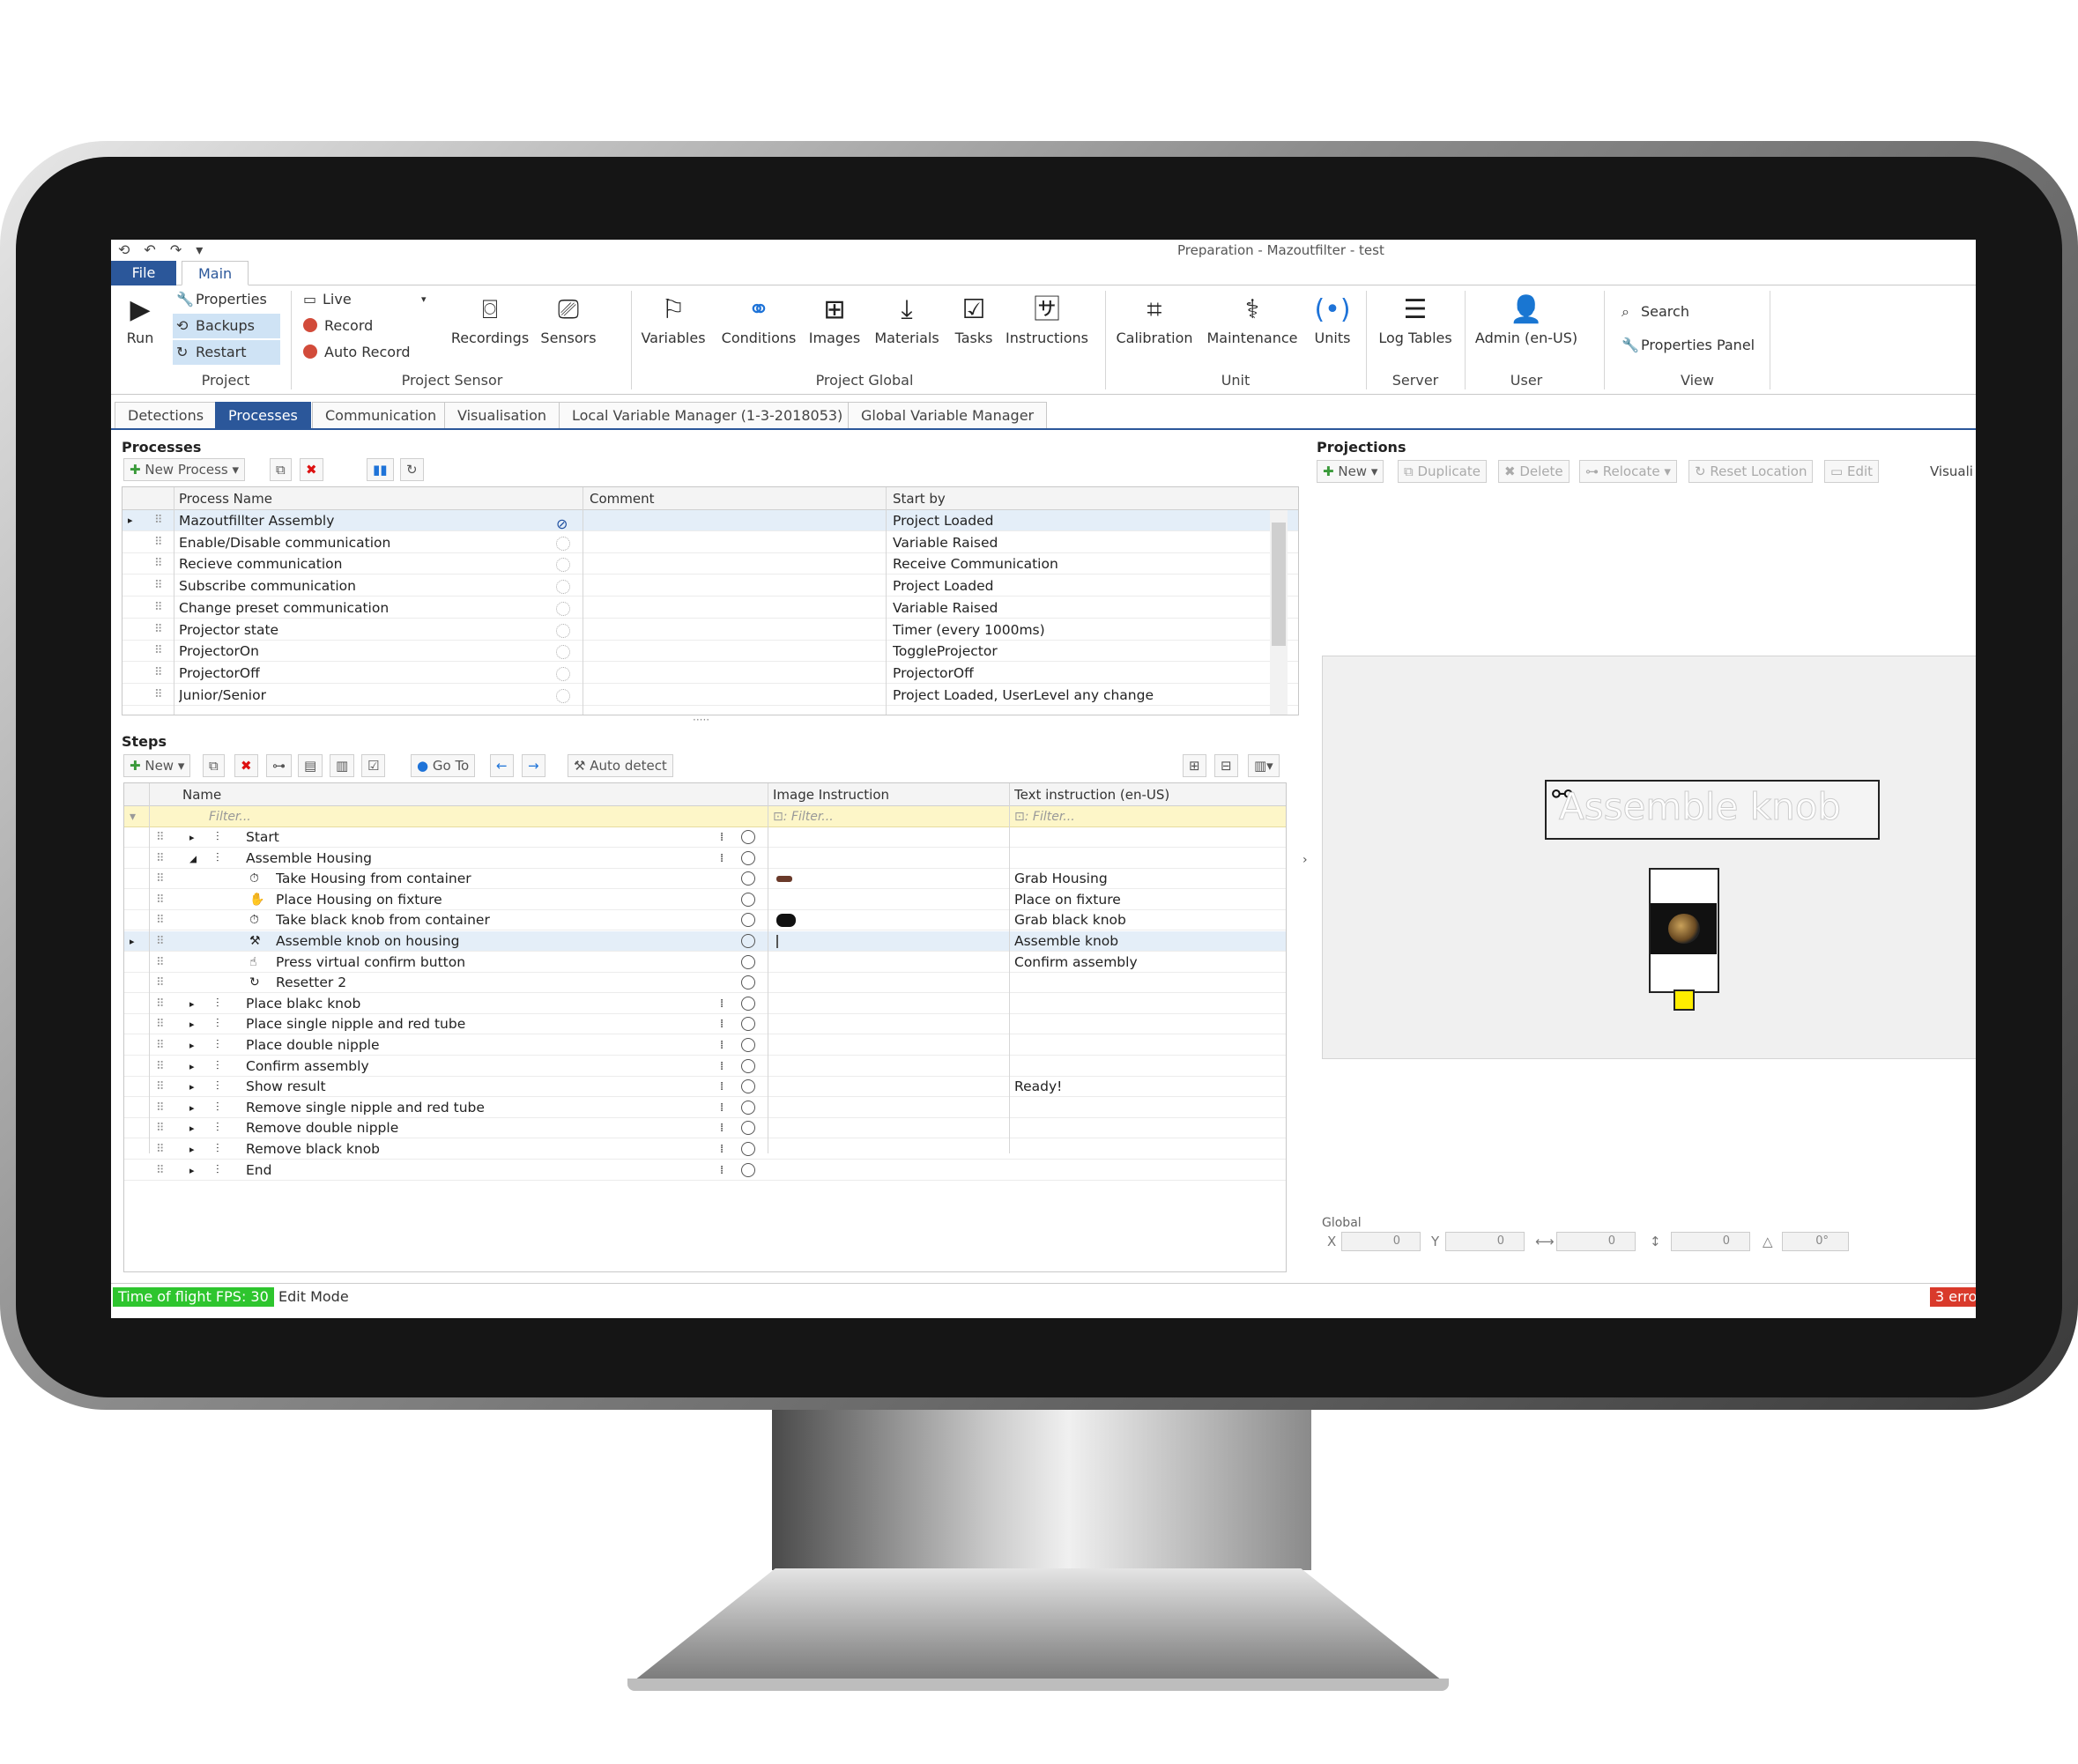 The width and height of the screenshot is (2078, 1764). Describe the element at coordinates (1047, 318) in the screenshot. I see `instructions-button: 🈂 Instructions` at that location.